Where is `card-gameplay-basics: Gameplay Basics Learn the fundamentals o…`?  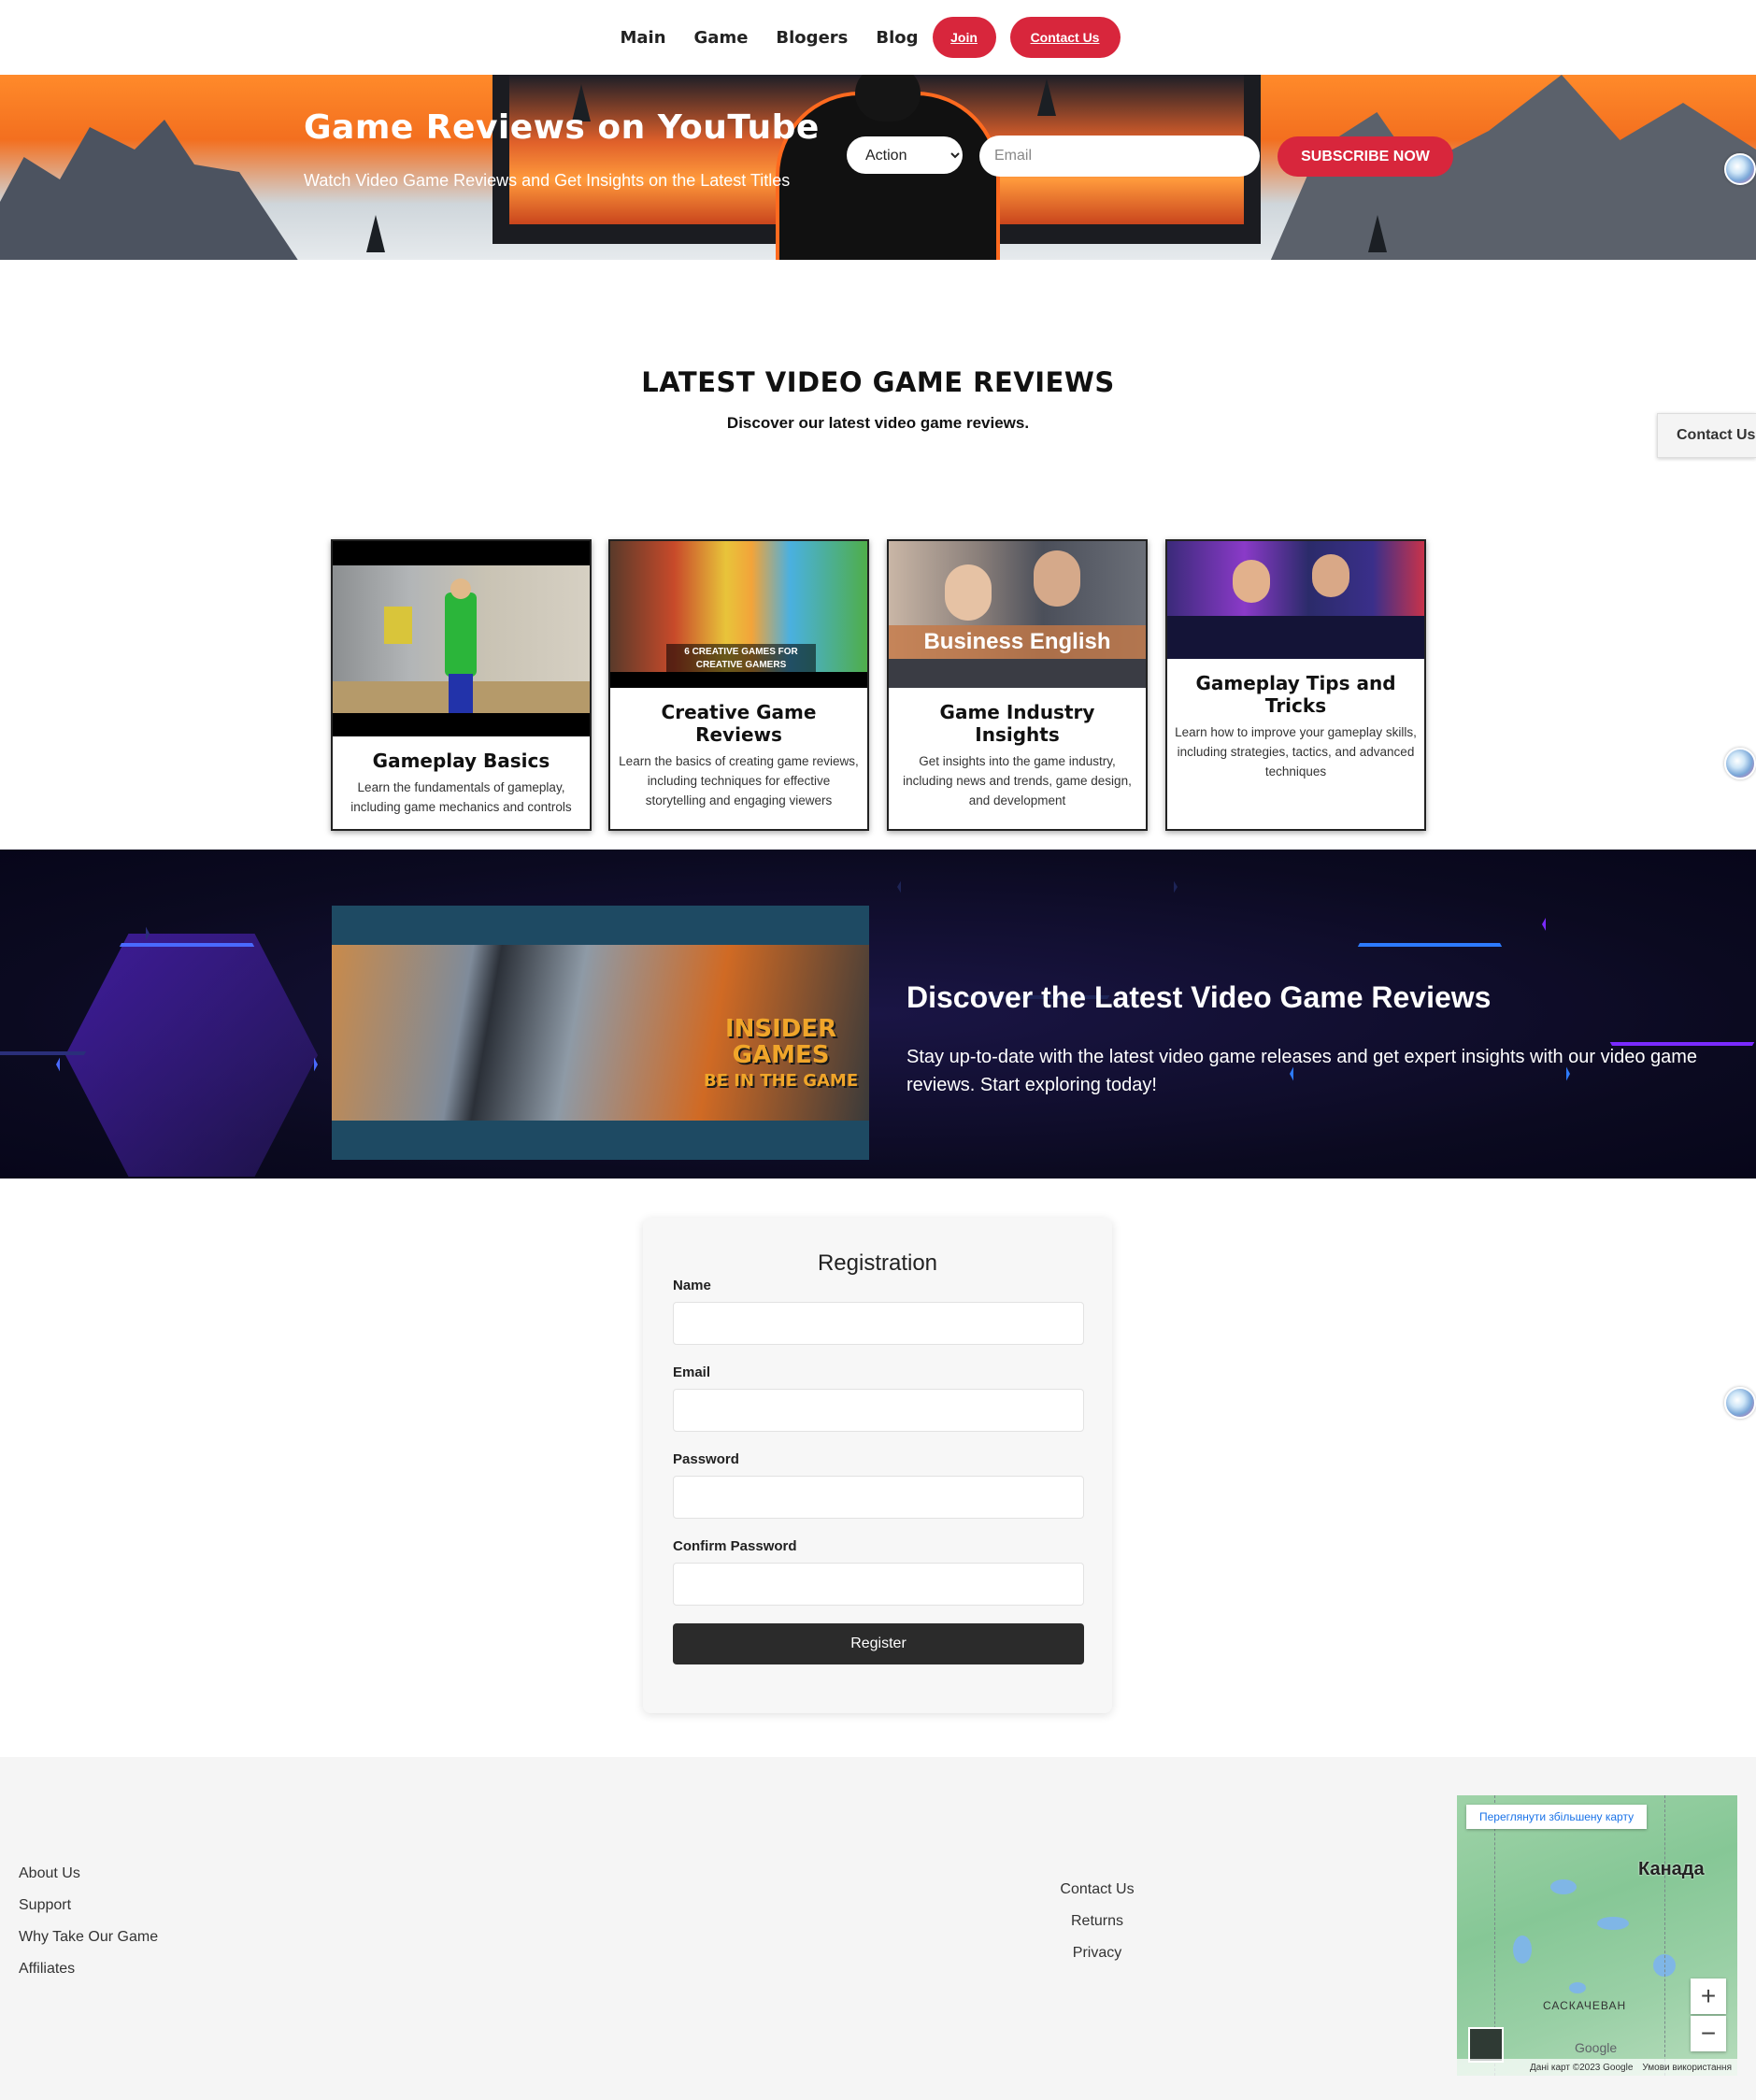 card-gameplay-basics: Gameplay Basics Learn the fundamentals o… is located at coordinates (461, 685).